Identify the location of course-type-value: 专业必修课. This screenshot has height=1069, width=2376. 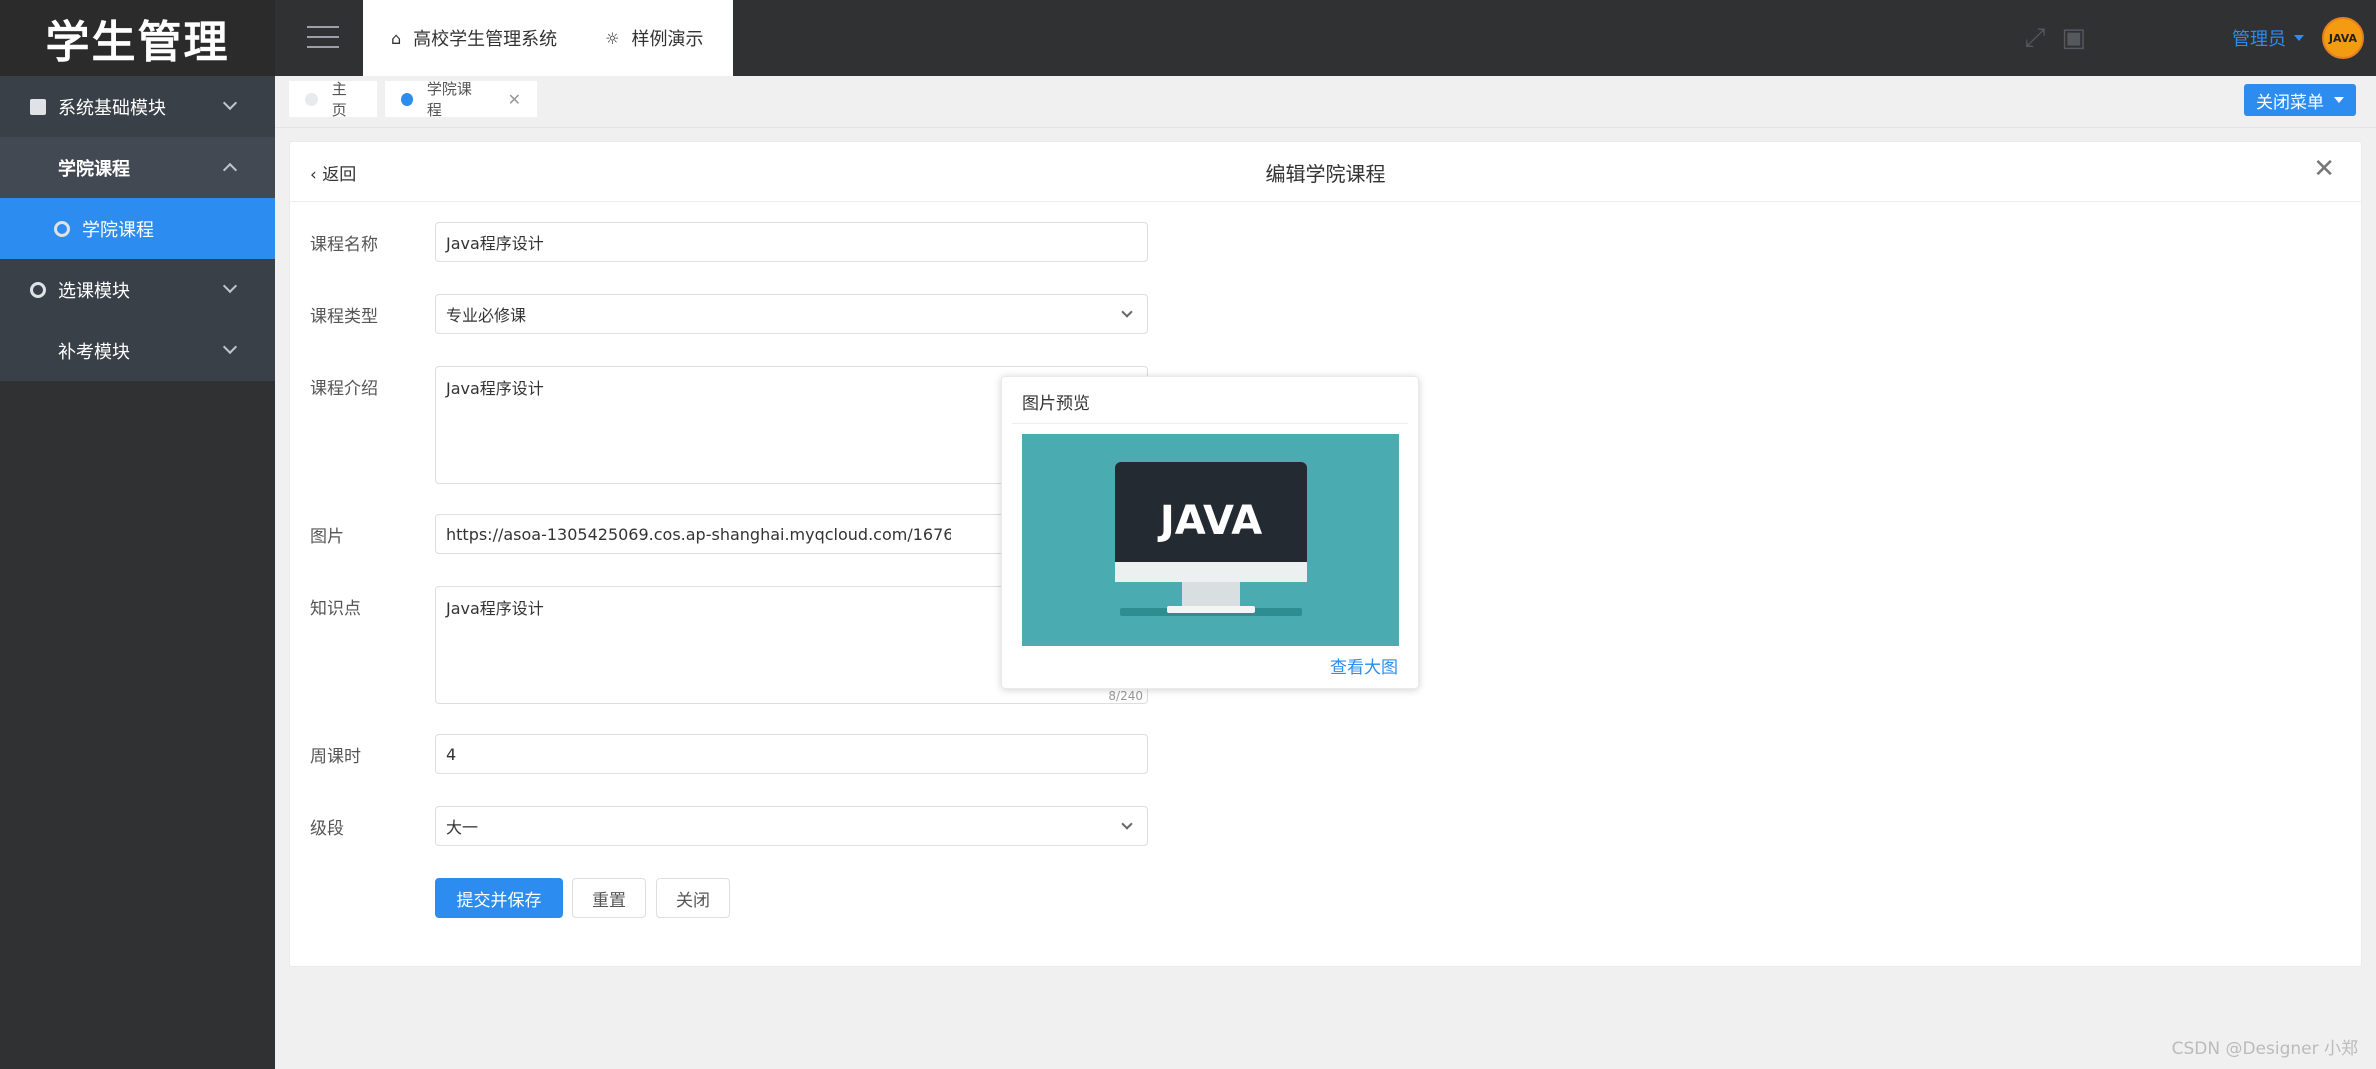
(486, 315).